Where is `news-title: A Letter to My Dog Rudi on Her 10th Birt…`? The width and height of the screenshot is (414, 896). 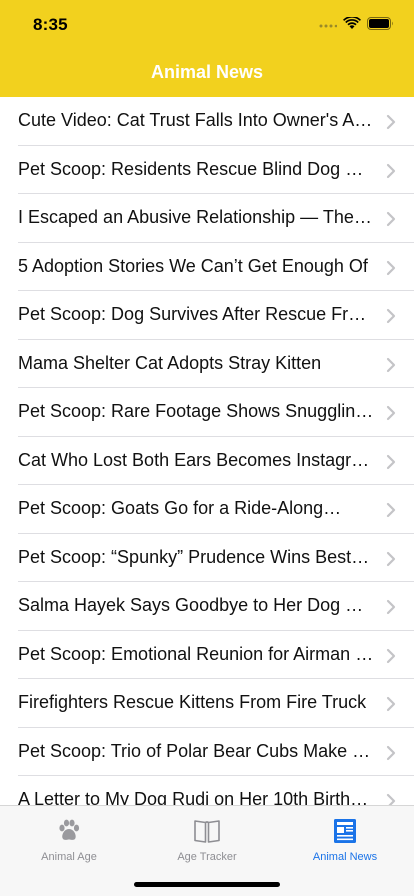 news-title: A Letter to My Dog Rudi on Her 10th Birt… is located at coordinates (196, 797).